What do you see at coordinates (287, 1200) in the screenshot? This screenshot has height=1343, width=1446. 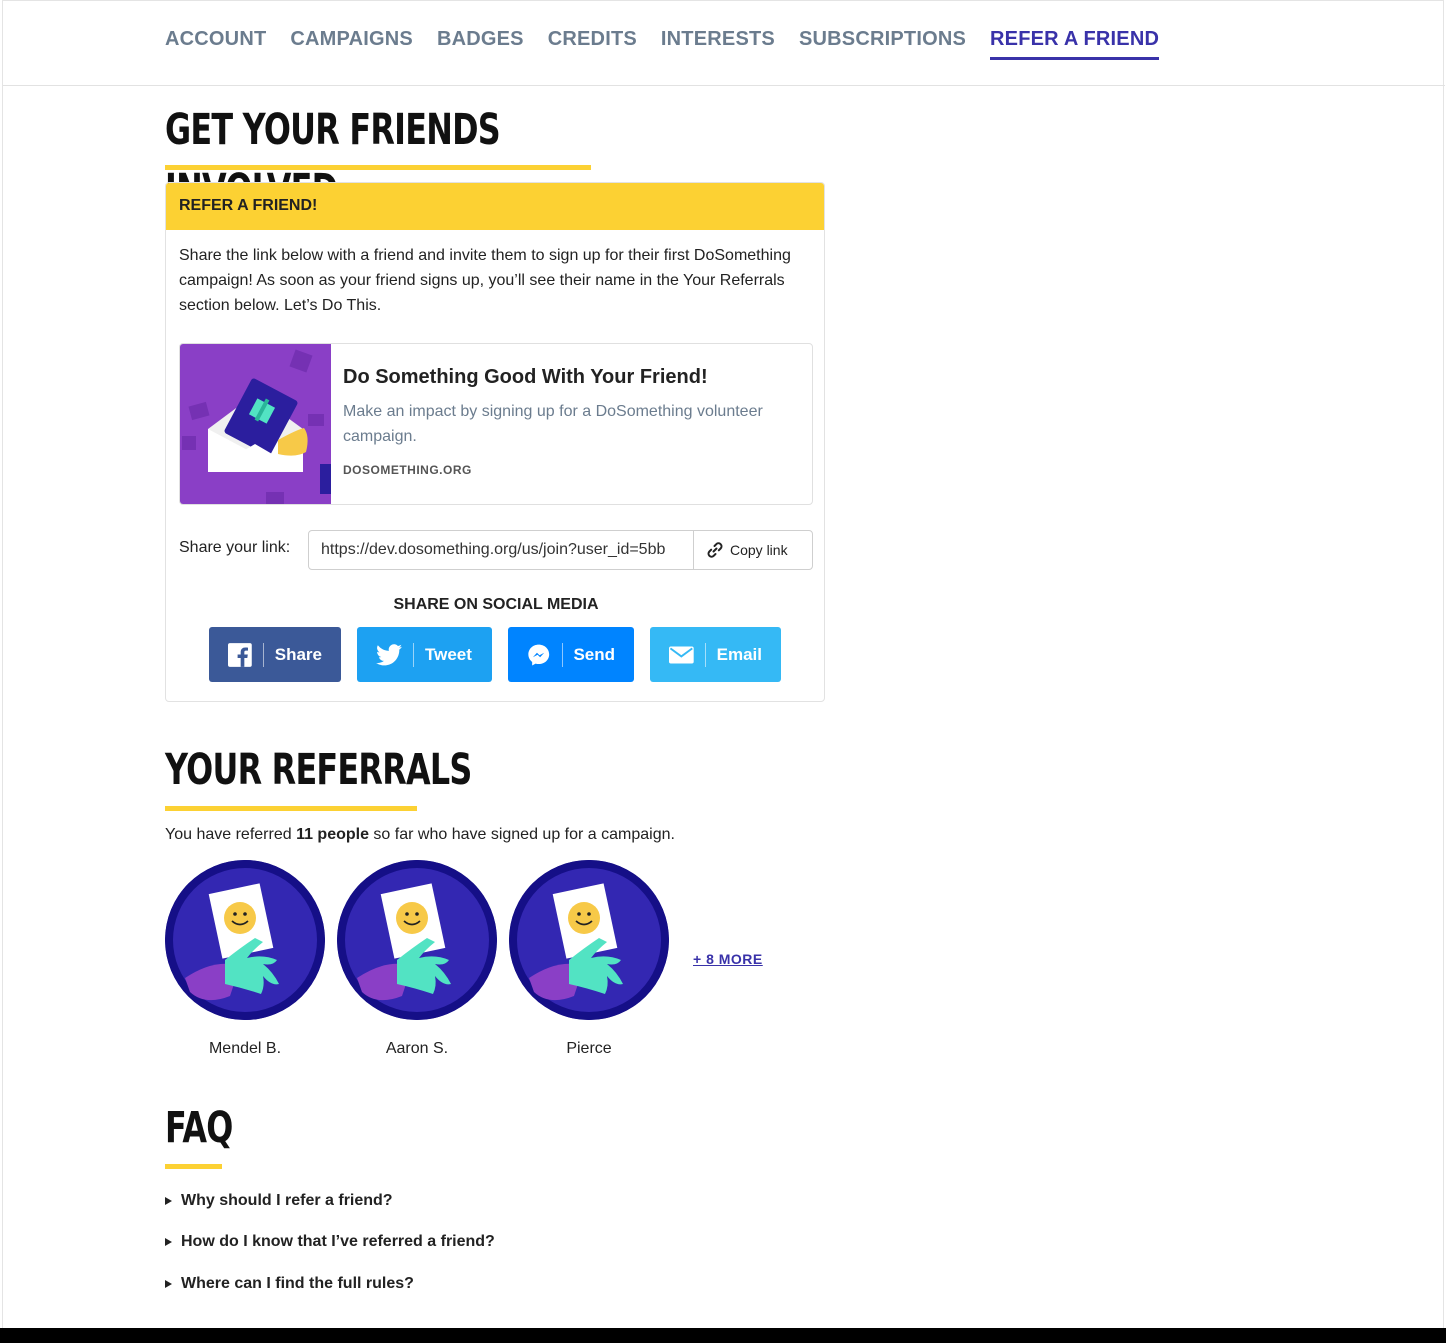 I see `faq-question: Why should I refer a friend?` at bounding box center [287, 1200].